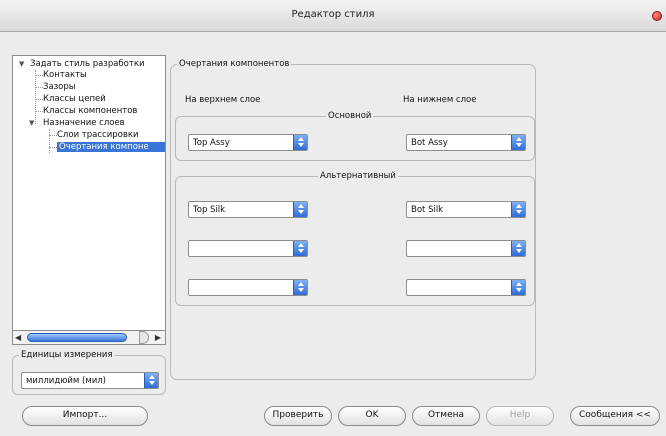 The width and height of the screenshot is (666, 436). Describe the element at coordinates (209, 210) in the screenshot. I see `alternate-top-layer-value-1: Top Silk` at that location.